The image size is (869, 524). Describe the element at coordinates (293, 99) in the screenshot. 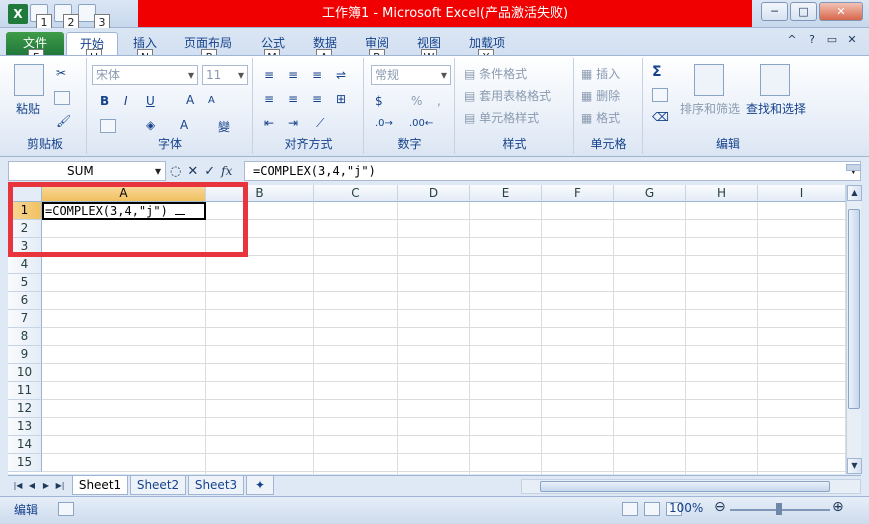

I see `align-center-icon: ≡` at that location.